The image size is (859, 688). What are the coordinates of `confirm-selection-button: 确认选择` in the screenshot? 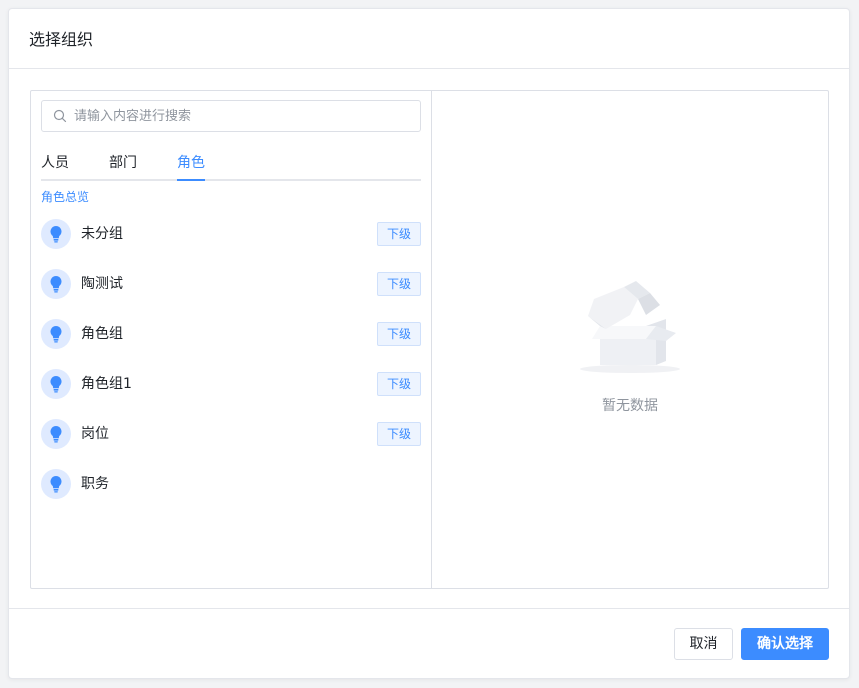 It's located at (785, 644).